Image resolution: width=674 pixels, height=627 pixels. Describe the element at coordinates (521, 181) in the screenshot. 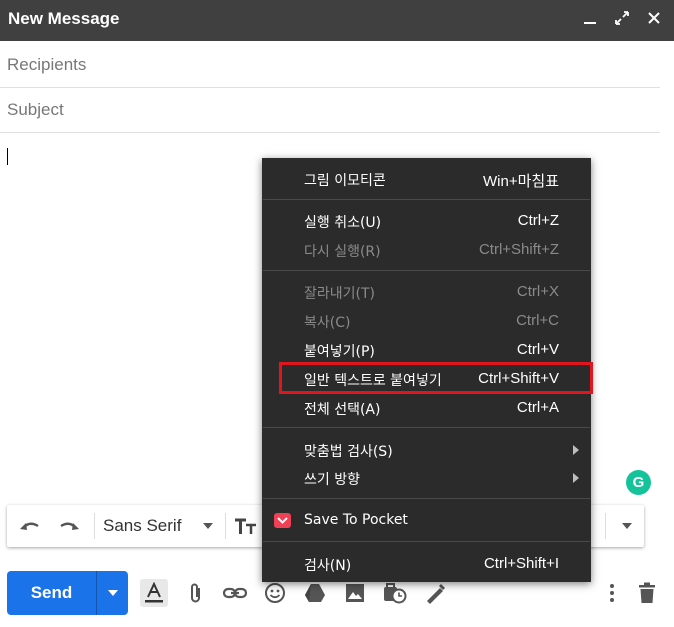

I see `menu-item-shortcut: Win+마침표` at that location.